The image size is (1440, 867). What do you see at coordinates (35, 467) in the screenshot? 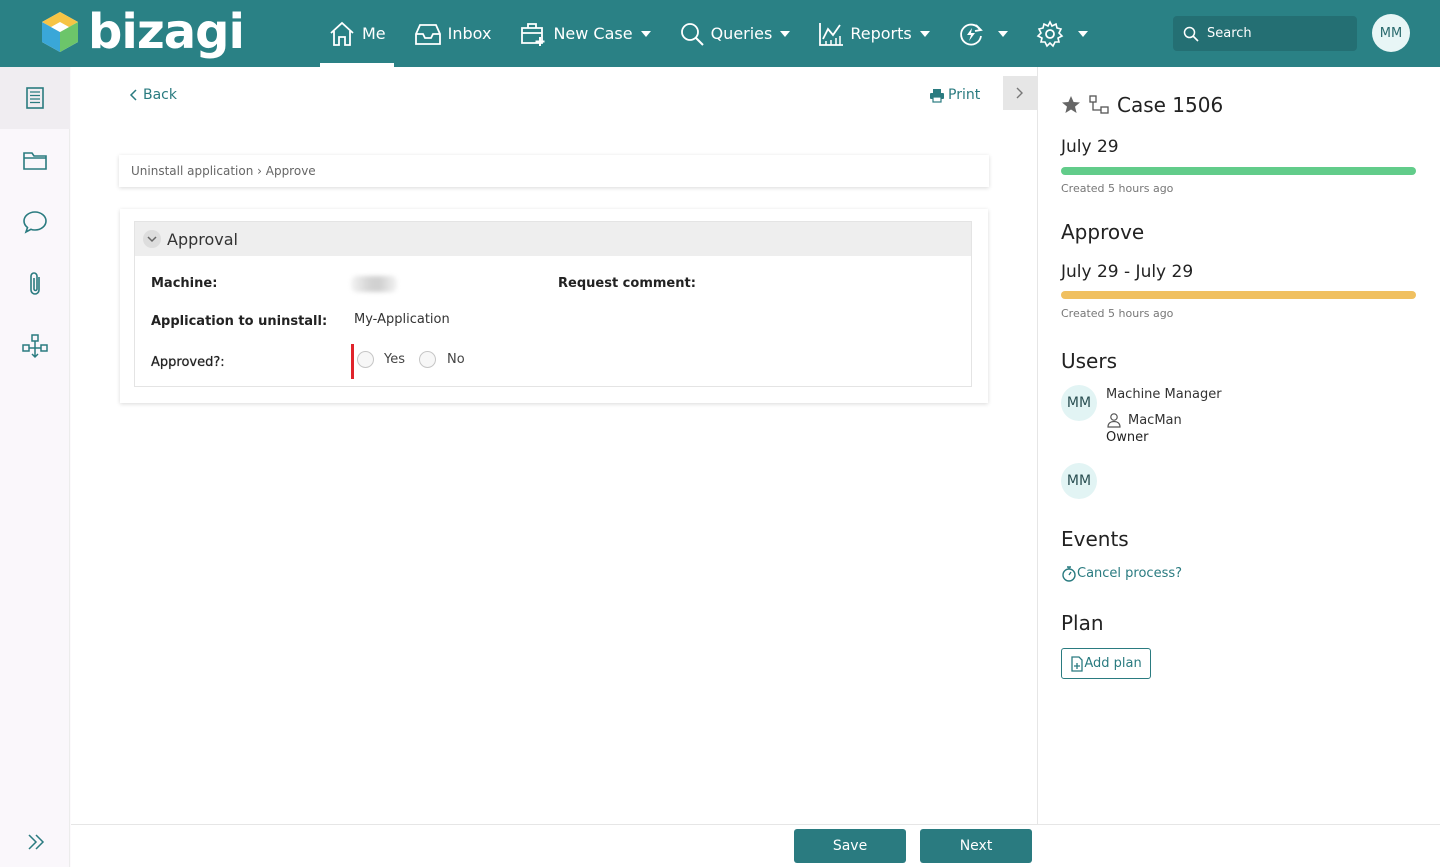
I see `left-rail` at bounding box center [35, 467].